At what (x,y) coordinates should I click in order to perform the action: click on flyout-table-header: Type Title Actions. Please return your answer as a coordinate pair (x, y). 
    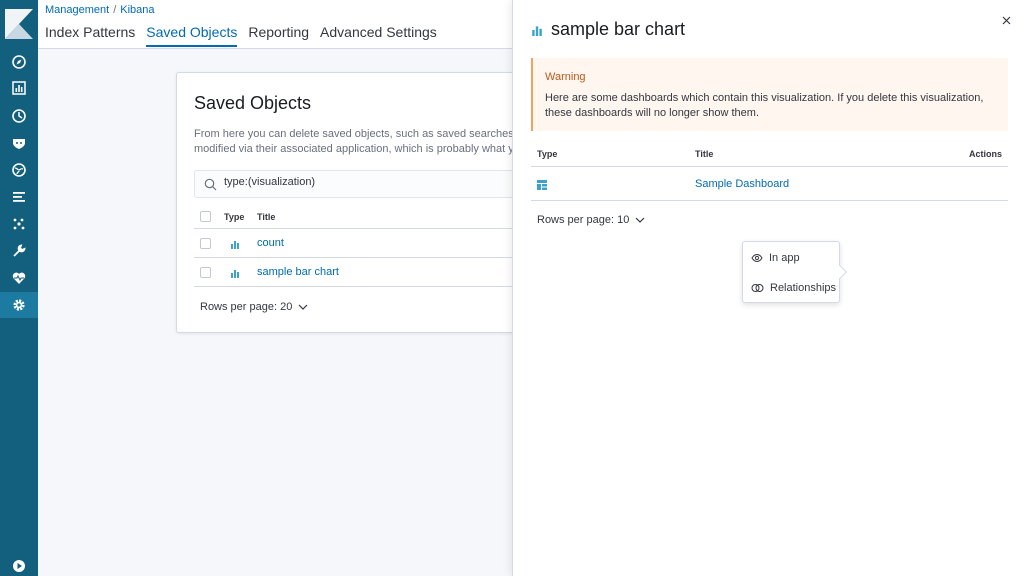
    Looking at the image, I should click on (769, 153).